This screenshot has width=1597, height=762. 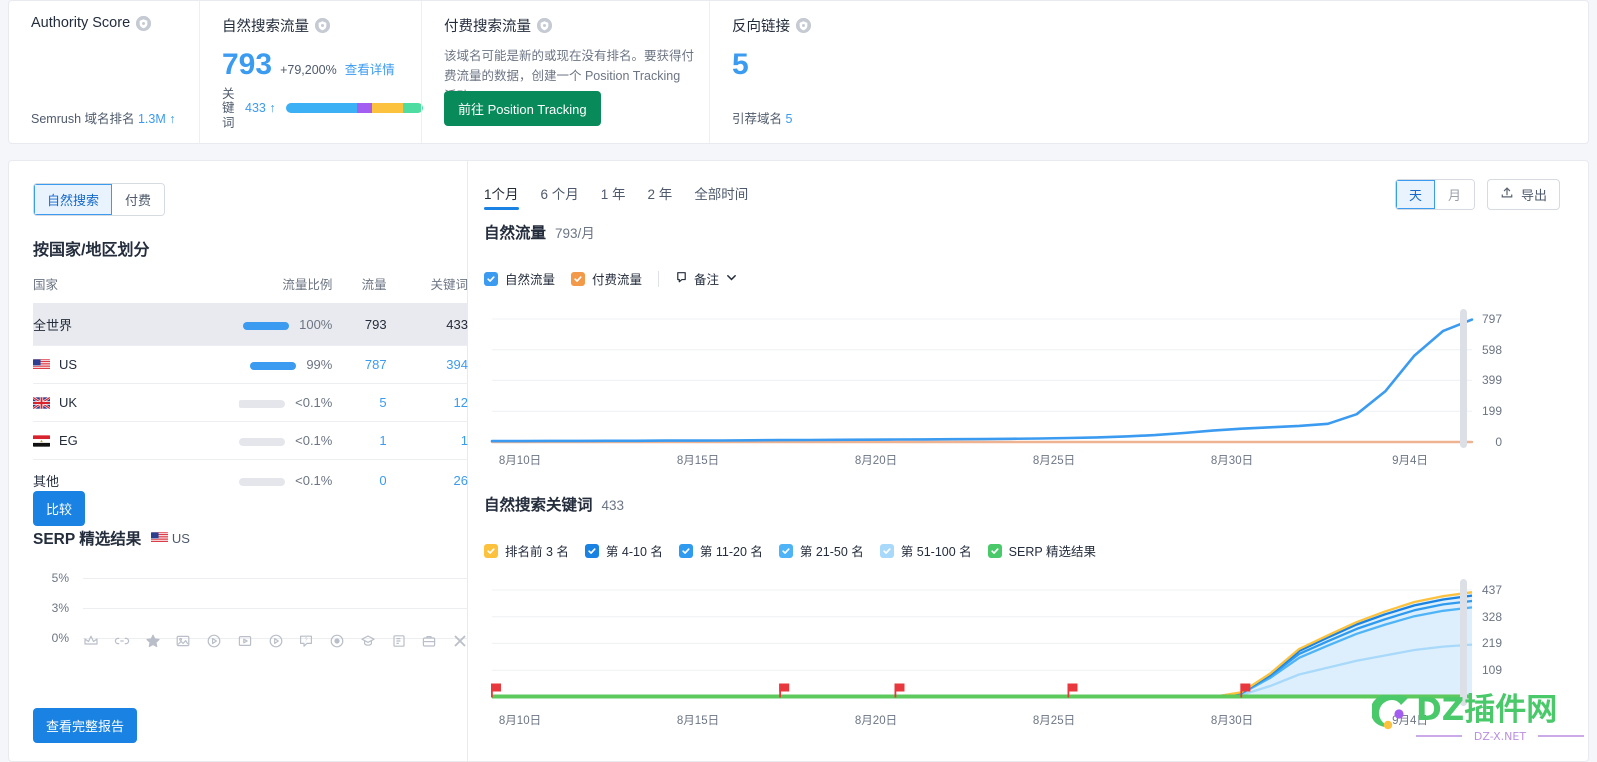 I want to click on share-bar, so click(x=266, y=325).